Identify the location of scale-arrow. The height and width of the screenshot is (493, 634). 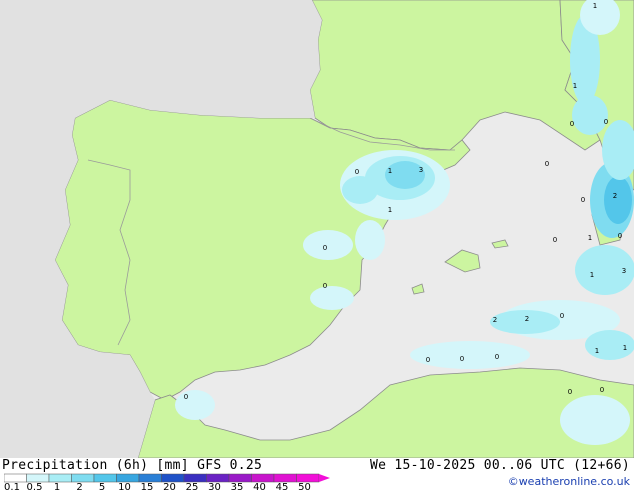
(324, 478).